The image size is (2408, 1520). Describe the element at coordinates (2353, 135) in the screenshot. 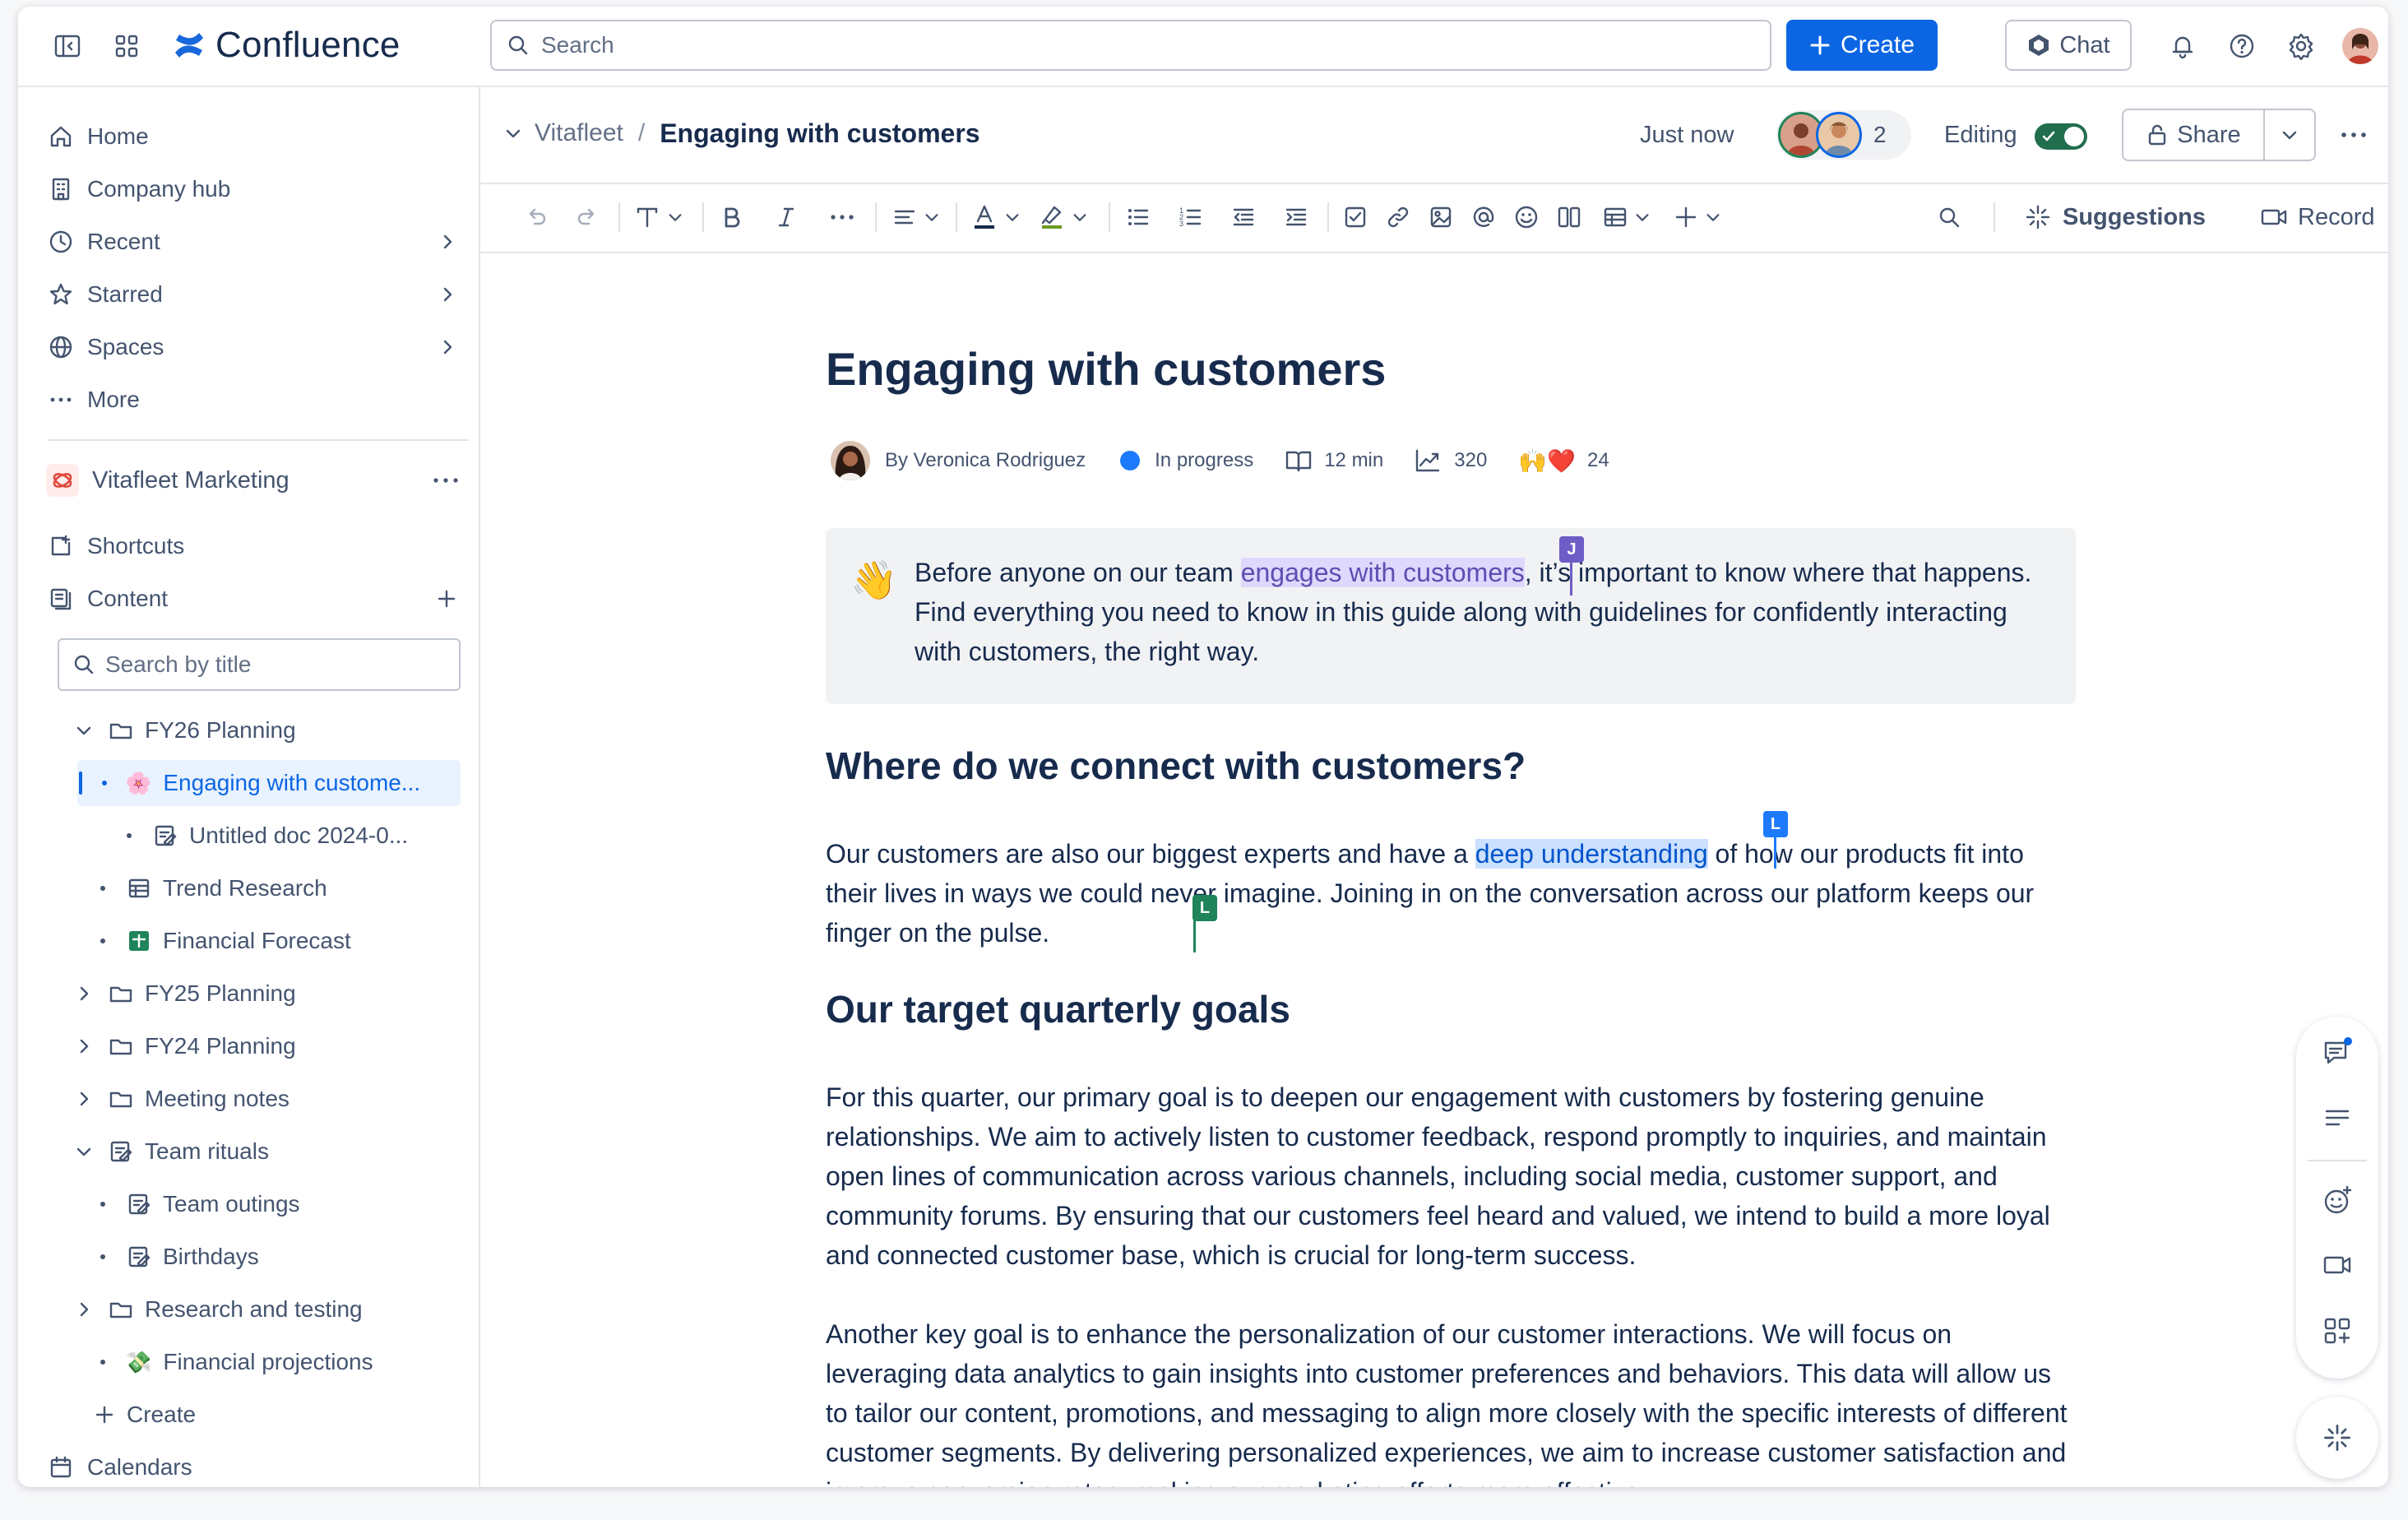

I see `more-actions-icon` at that location.